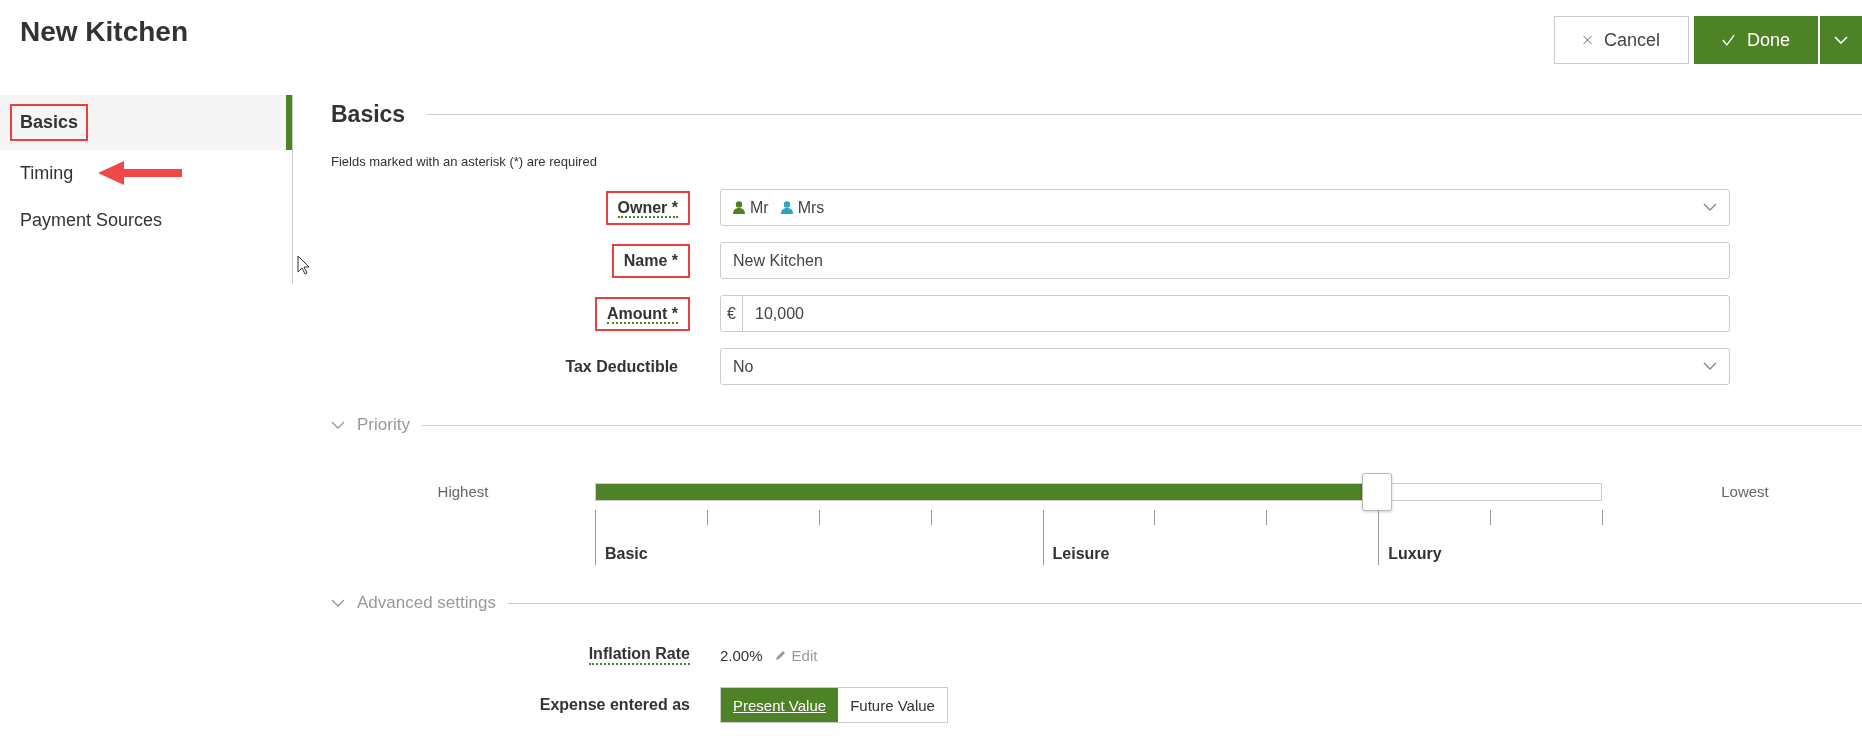  What do you see at coordinates (1225, 260) in the screenshot?
I see `name-input: New Kitchen` at bounding box center [1225, 260].